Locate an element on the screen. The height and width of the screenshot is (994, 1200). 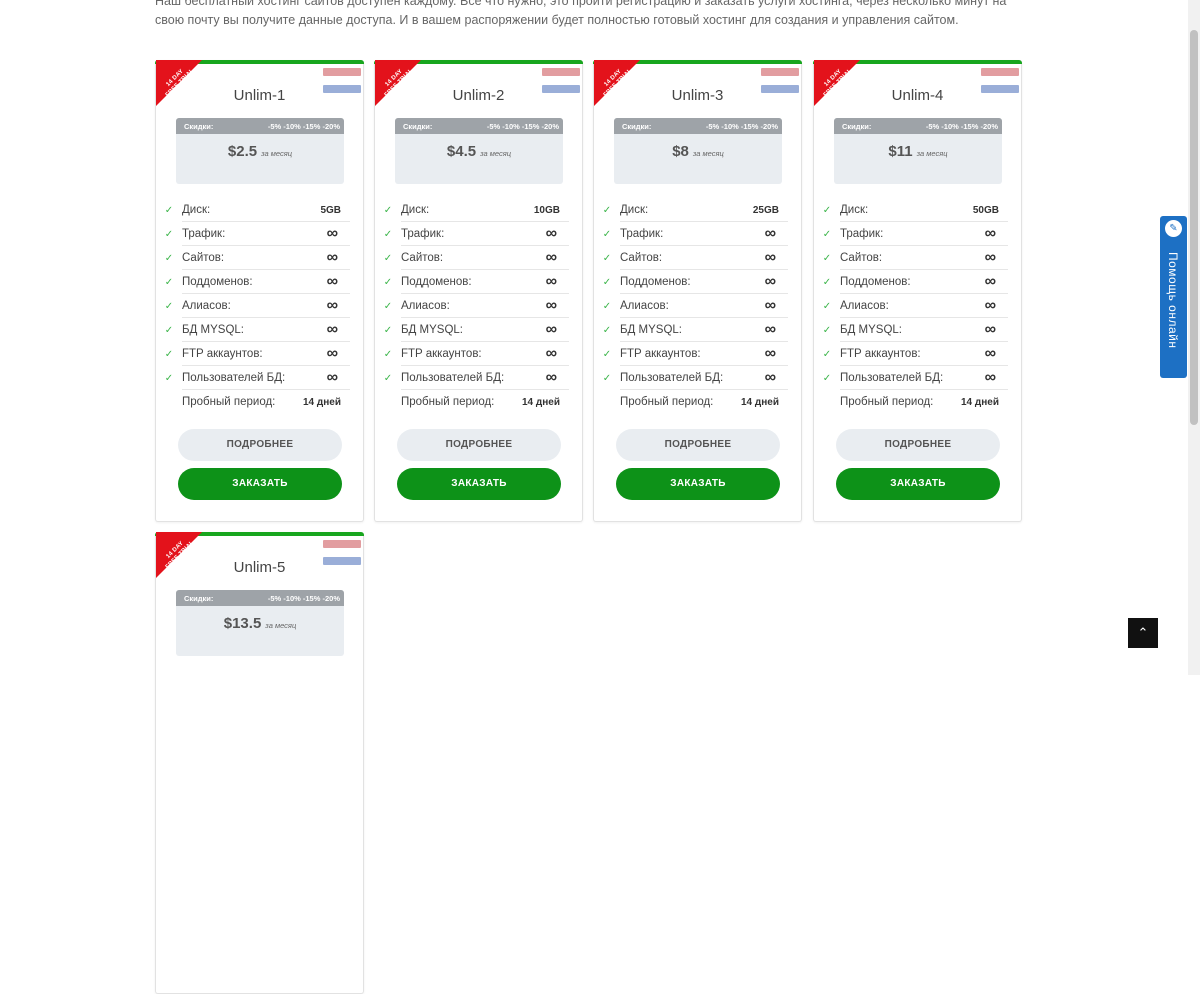
plan-price: $11 is located at coordinates (900, 151).